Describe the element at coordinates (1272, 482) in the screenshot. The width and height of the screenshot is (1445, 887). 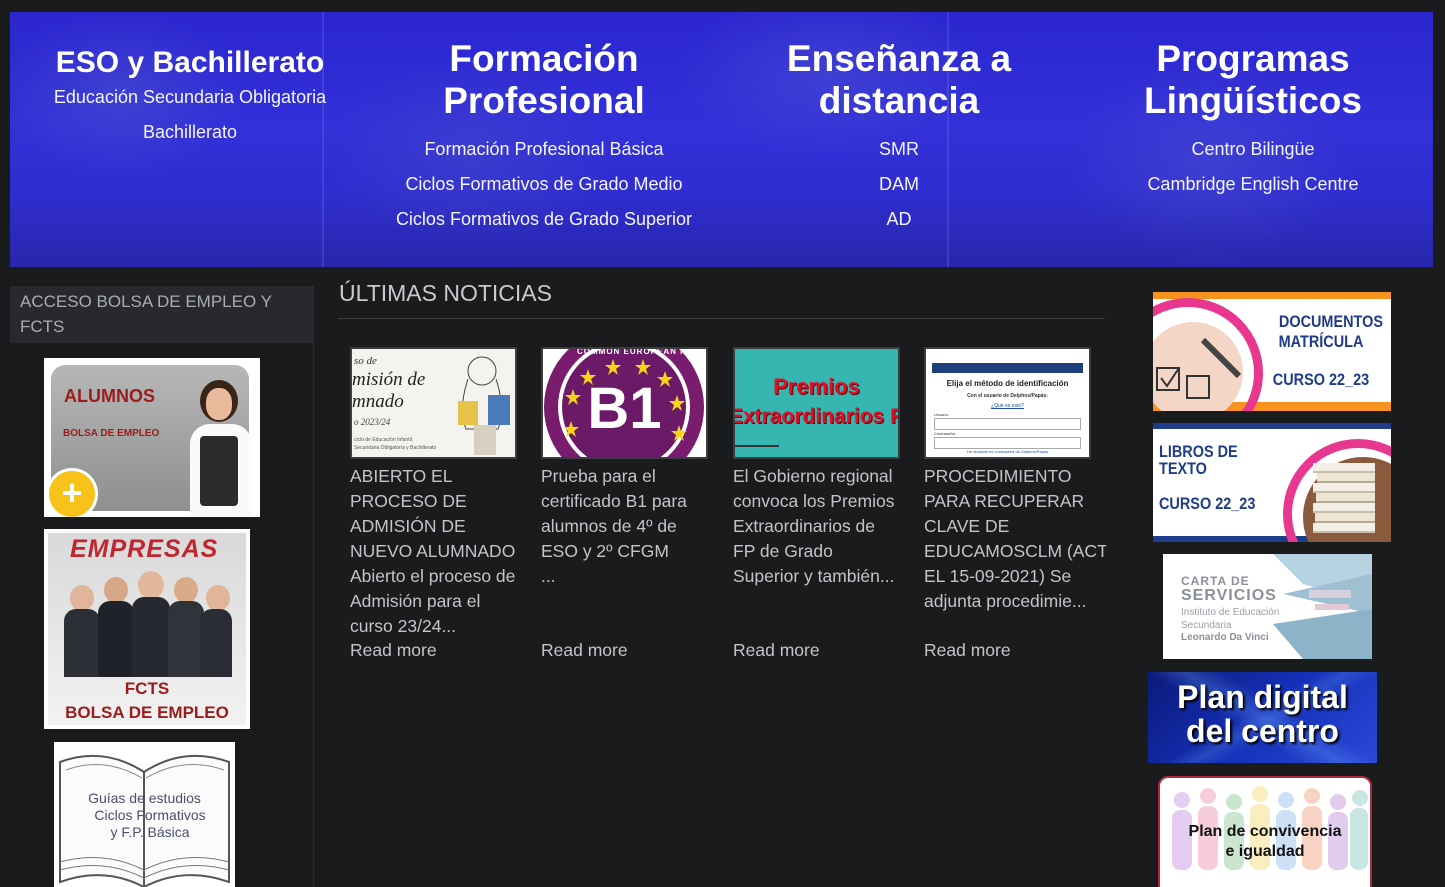
I see `libros-de-texto-banner: LIBROS DE TEXTO CURSO 22_23` at that location.